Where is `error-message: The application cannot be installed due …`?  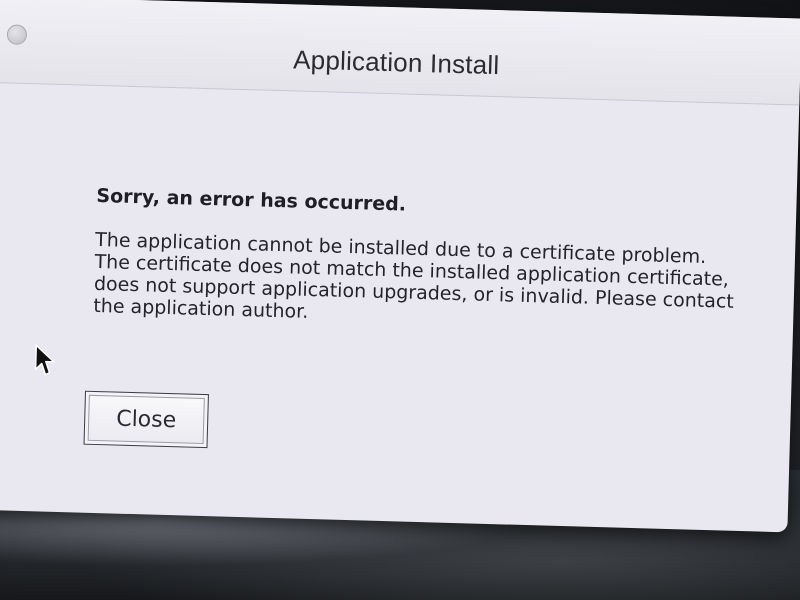
error-message: The application cannot be installed due … is located at coordinates (414, 275).